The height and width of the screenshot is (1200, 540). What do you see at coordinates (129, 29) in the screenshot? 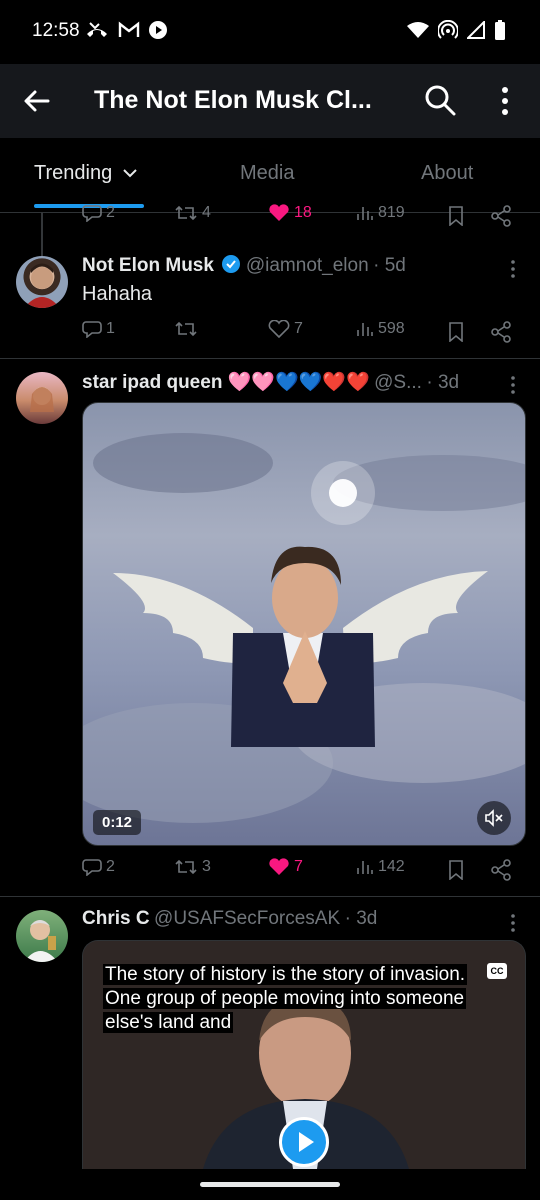
I see `gmail-icon` at bounding box center [129, 29].